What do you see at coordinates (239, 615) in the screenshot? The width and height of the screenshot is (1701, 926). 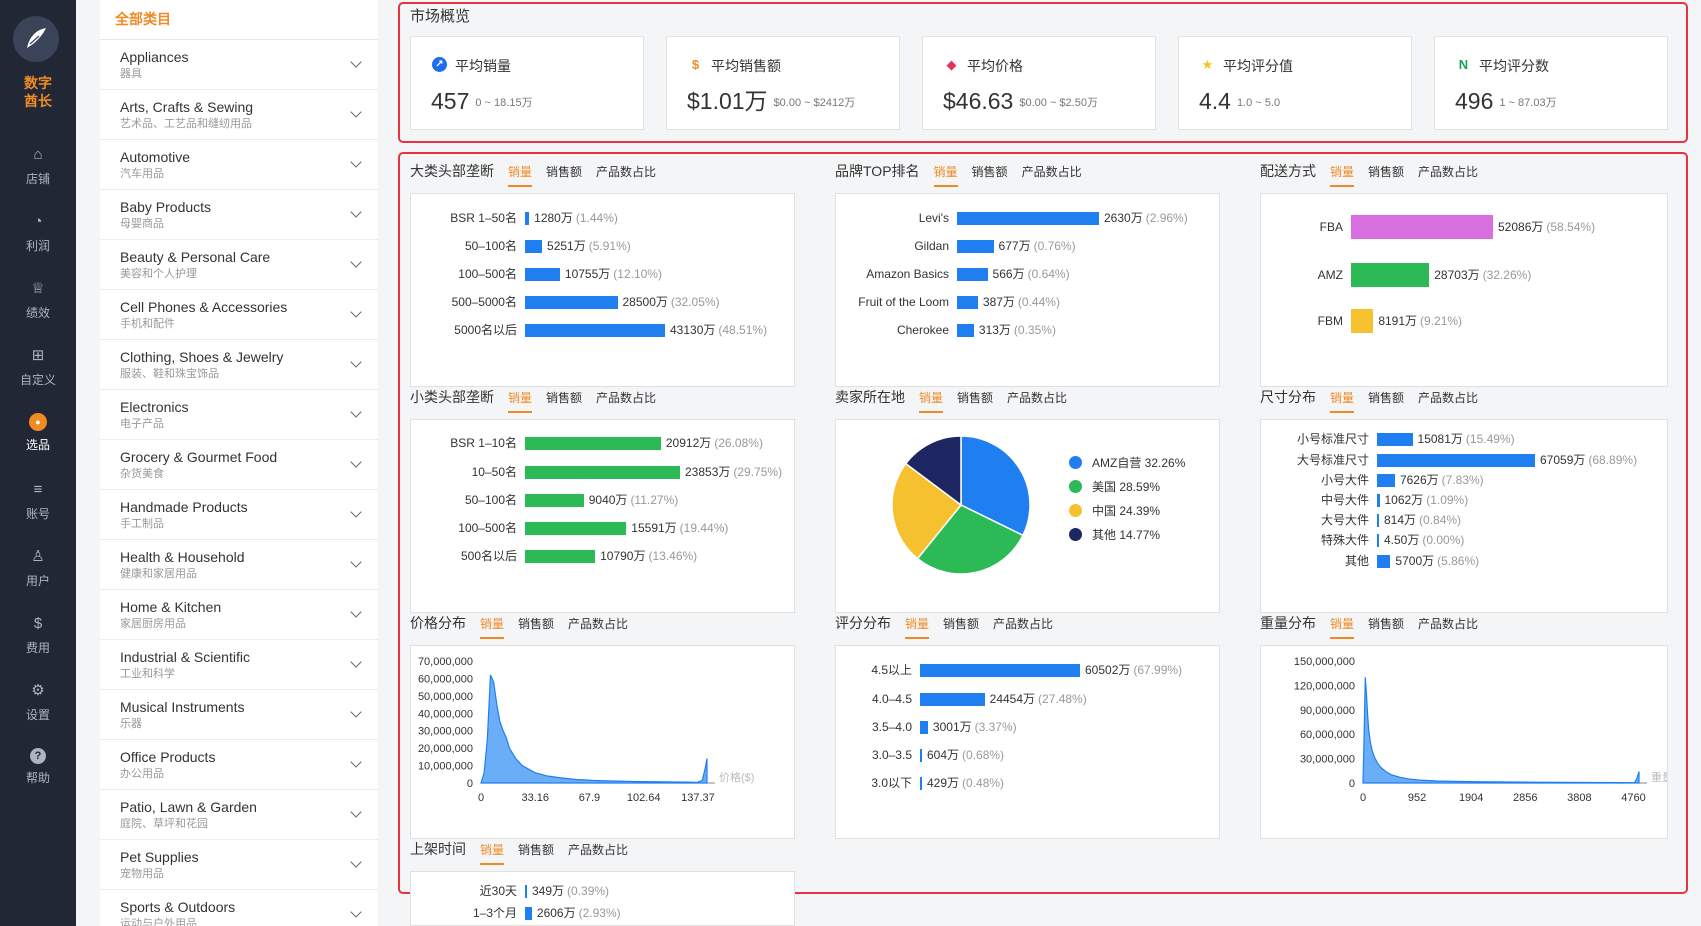 I see `category-item: Home & Kitchen 家居厨房用品` at bounding box center [239, 615].